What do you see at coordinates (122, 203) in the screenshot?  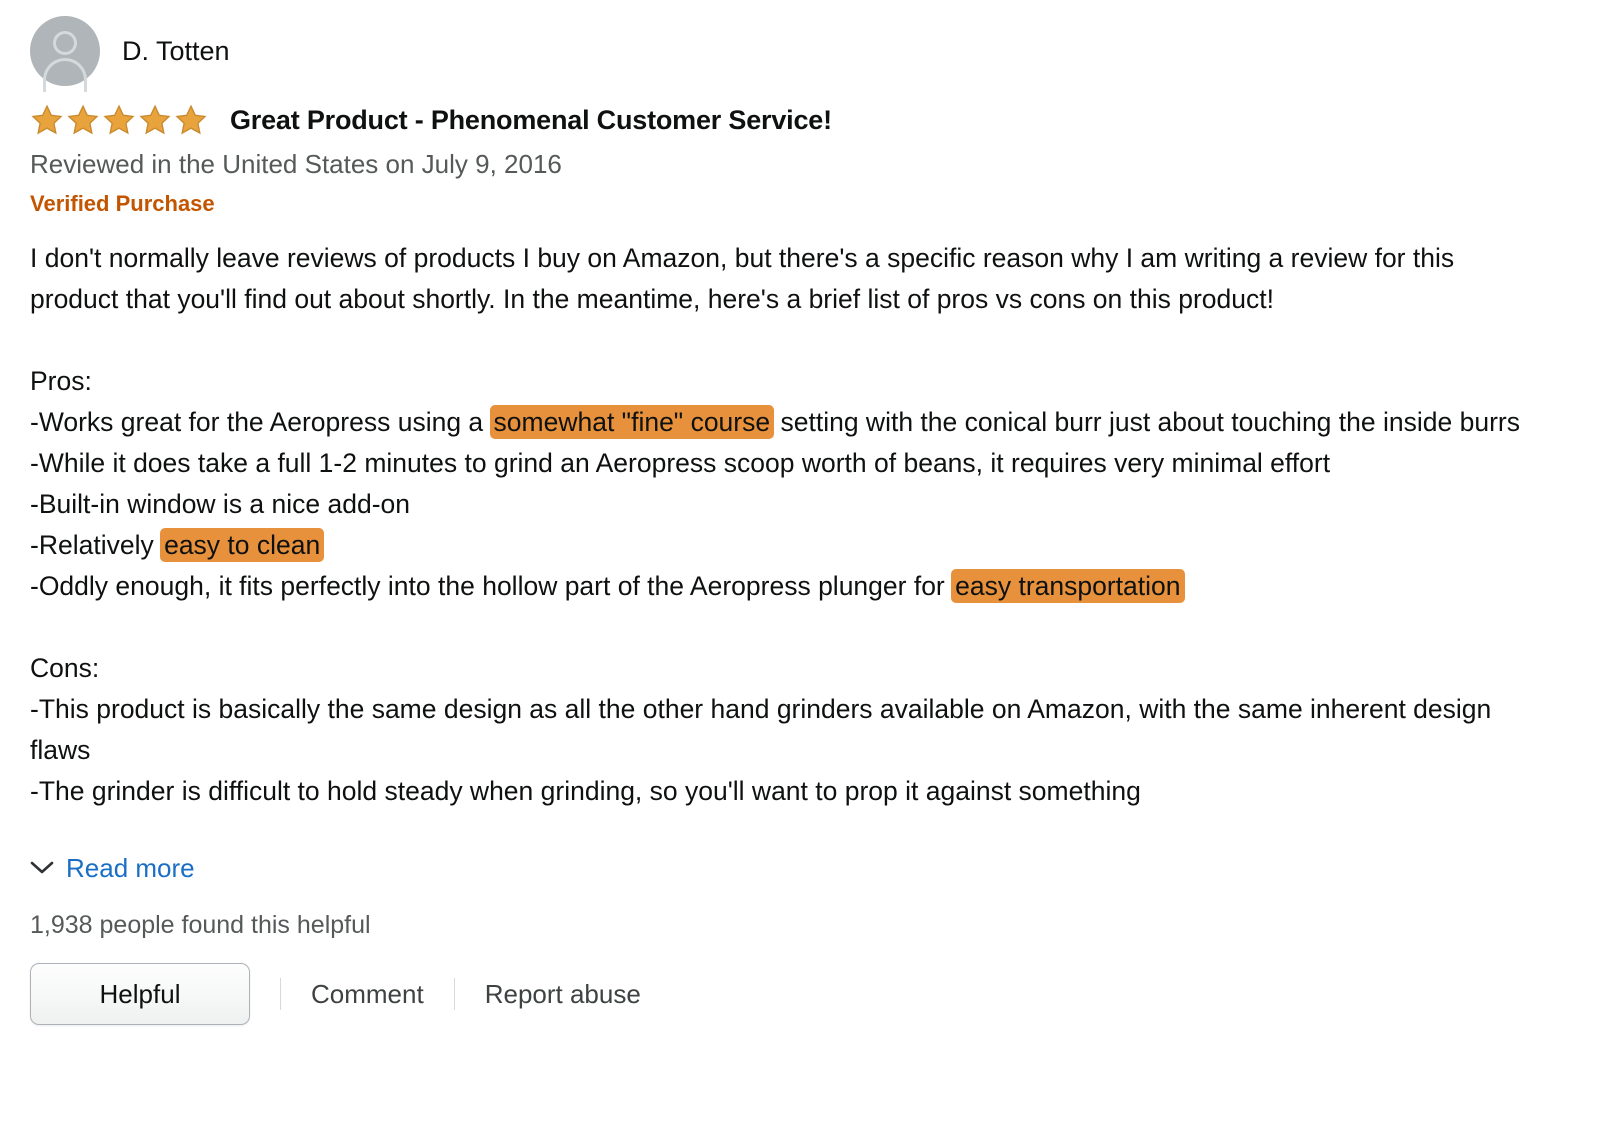 I see `verified-purchase-badge: Verified Purchase` at bounding box center [122, 203].